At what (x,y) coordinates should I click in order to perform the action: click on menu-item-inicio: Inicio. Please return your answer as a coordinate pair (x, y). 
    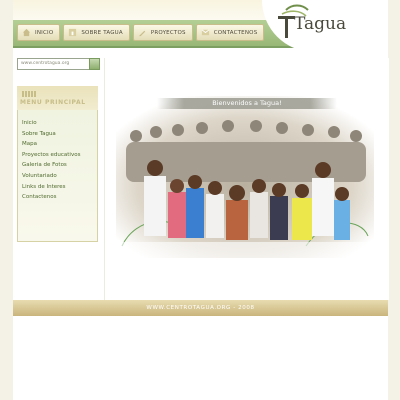
    Looking at the image, I should click on (51, 123).